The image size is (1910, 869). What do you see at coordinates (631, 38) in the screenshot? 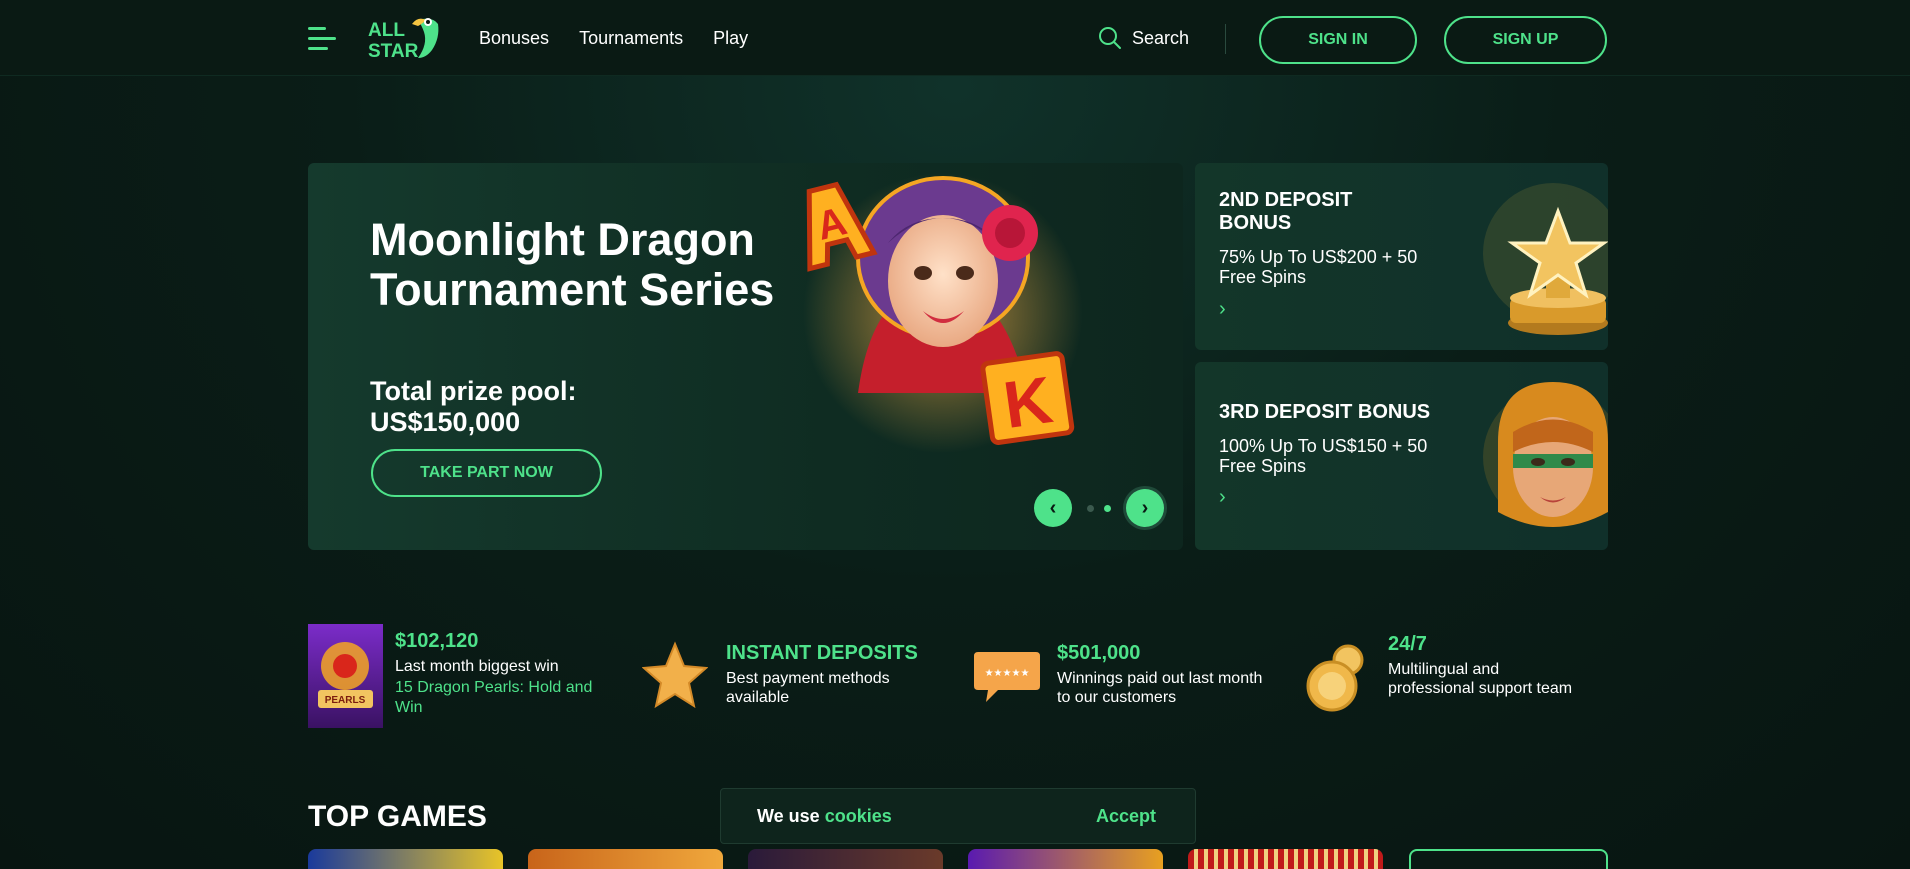
I see `nav-tournaments: Tournaments` at bounding box center [631, 38].